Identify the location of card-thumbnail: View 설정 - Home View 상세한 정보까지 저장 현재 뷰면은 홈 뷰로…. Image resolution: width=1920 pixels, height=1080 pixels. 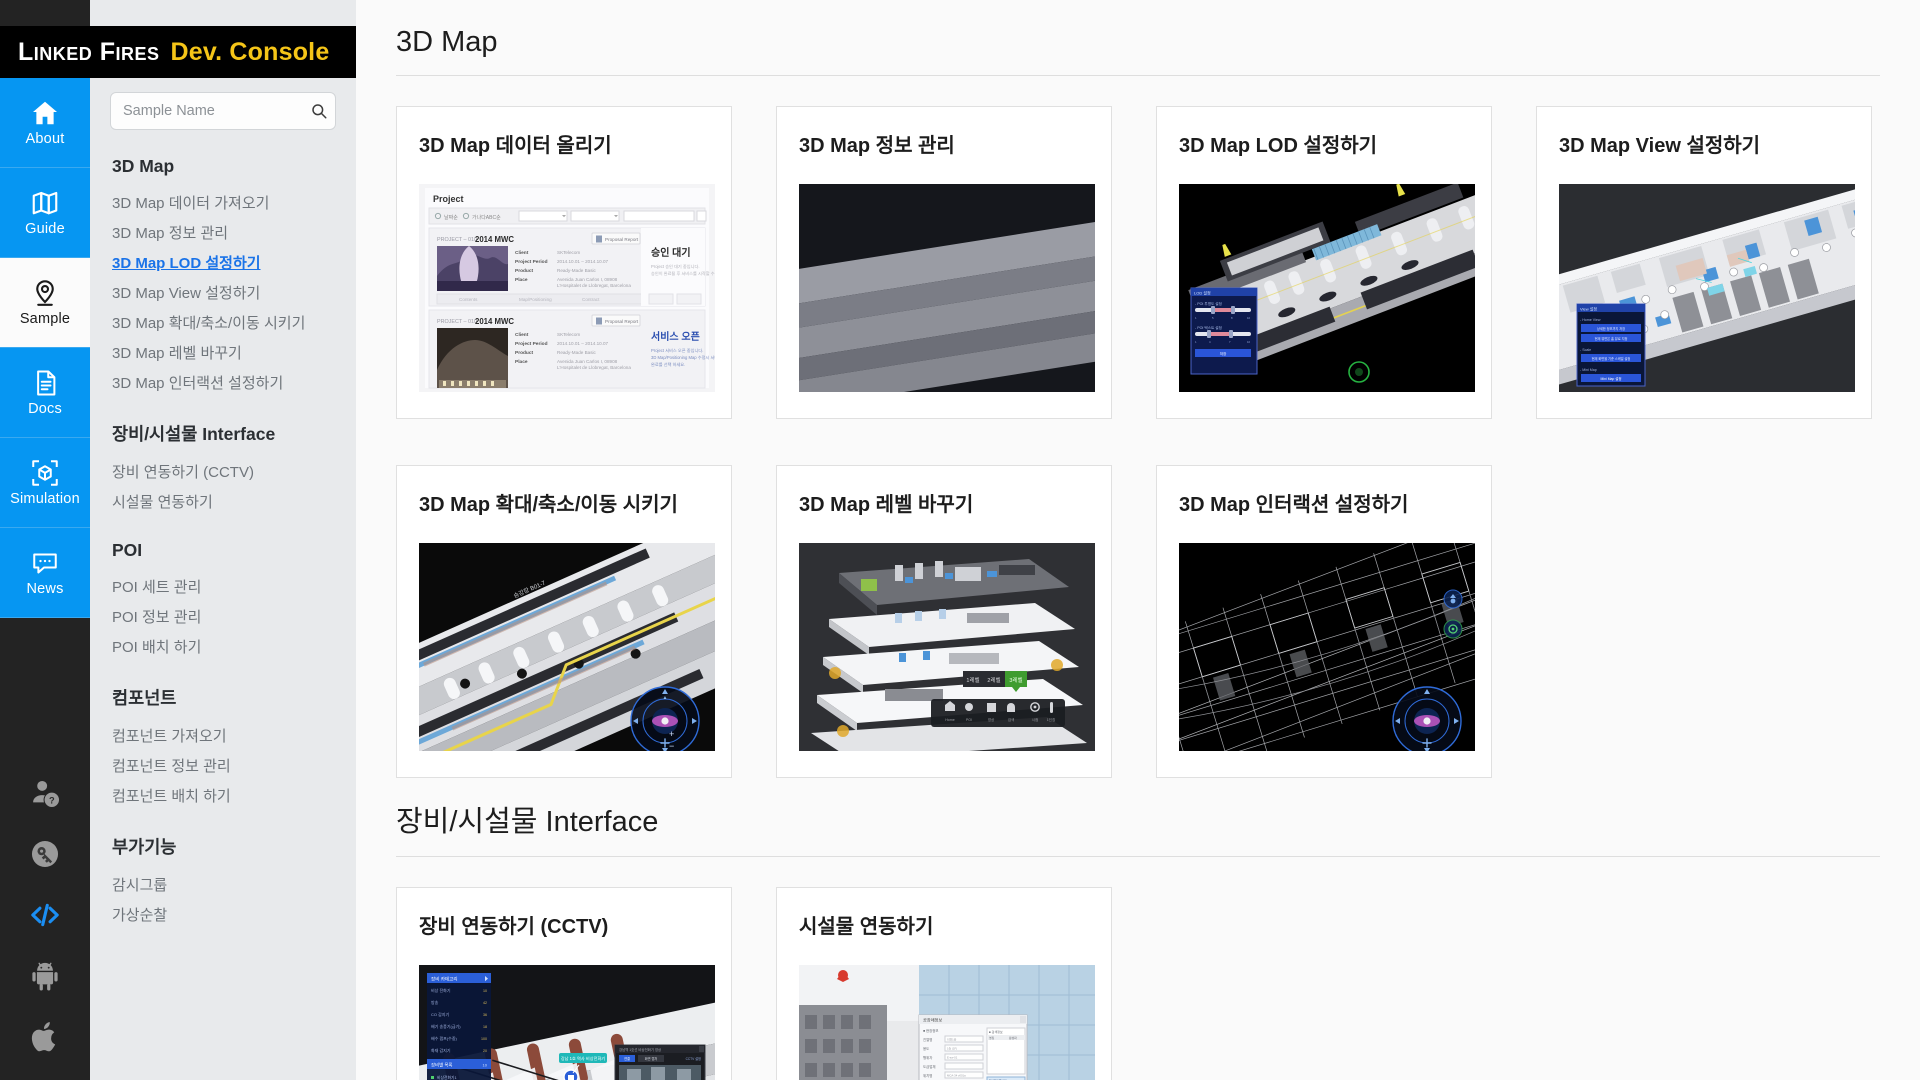
(1707, 288).